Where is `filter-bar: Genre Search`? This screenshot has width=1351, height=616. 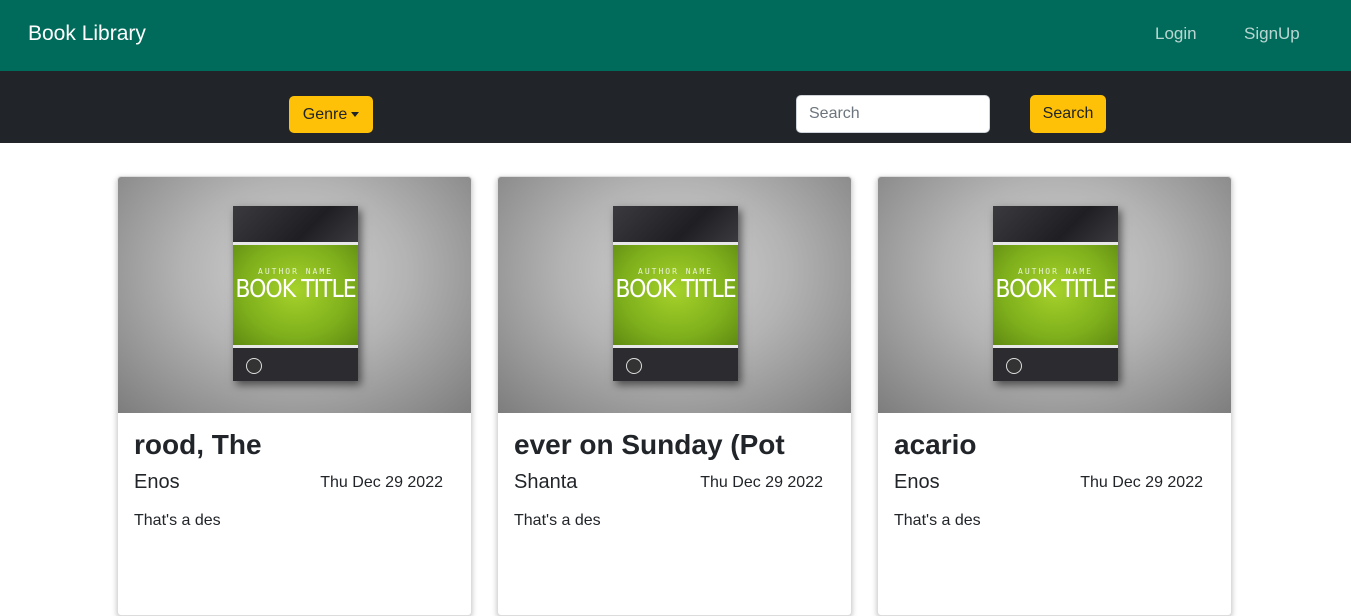
filter-bar: Genre Search is located at coordinates (675, 107).